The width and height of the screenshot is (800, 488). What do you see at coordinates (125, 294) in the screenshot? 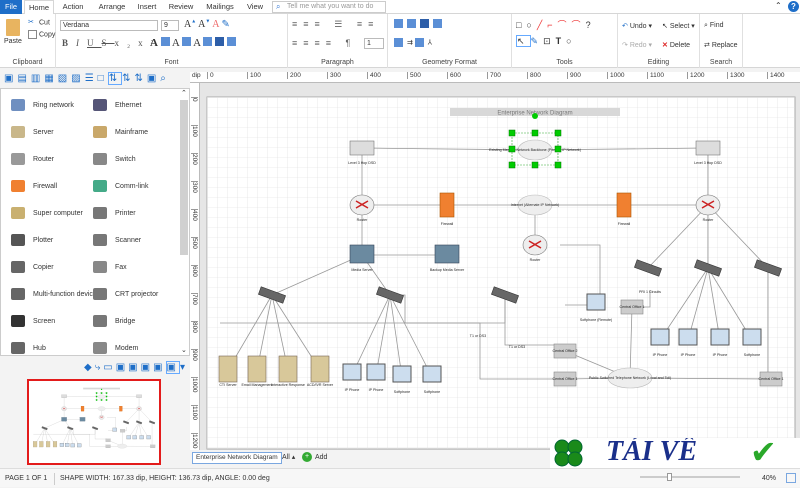
I see `shape-item: CRT projector` at bounding box center [125, 294].